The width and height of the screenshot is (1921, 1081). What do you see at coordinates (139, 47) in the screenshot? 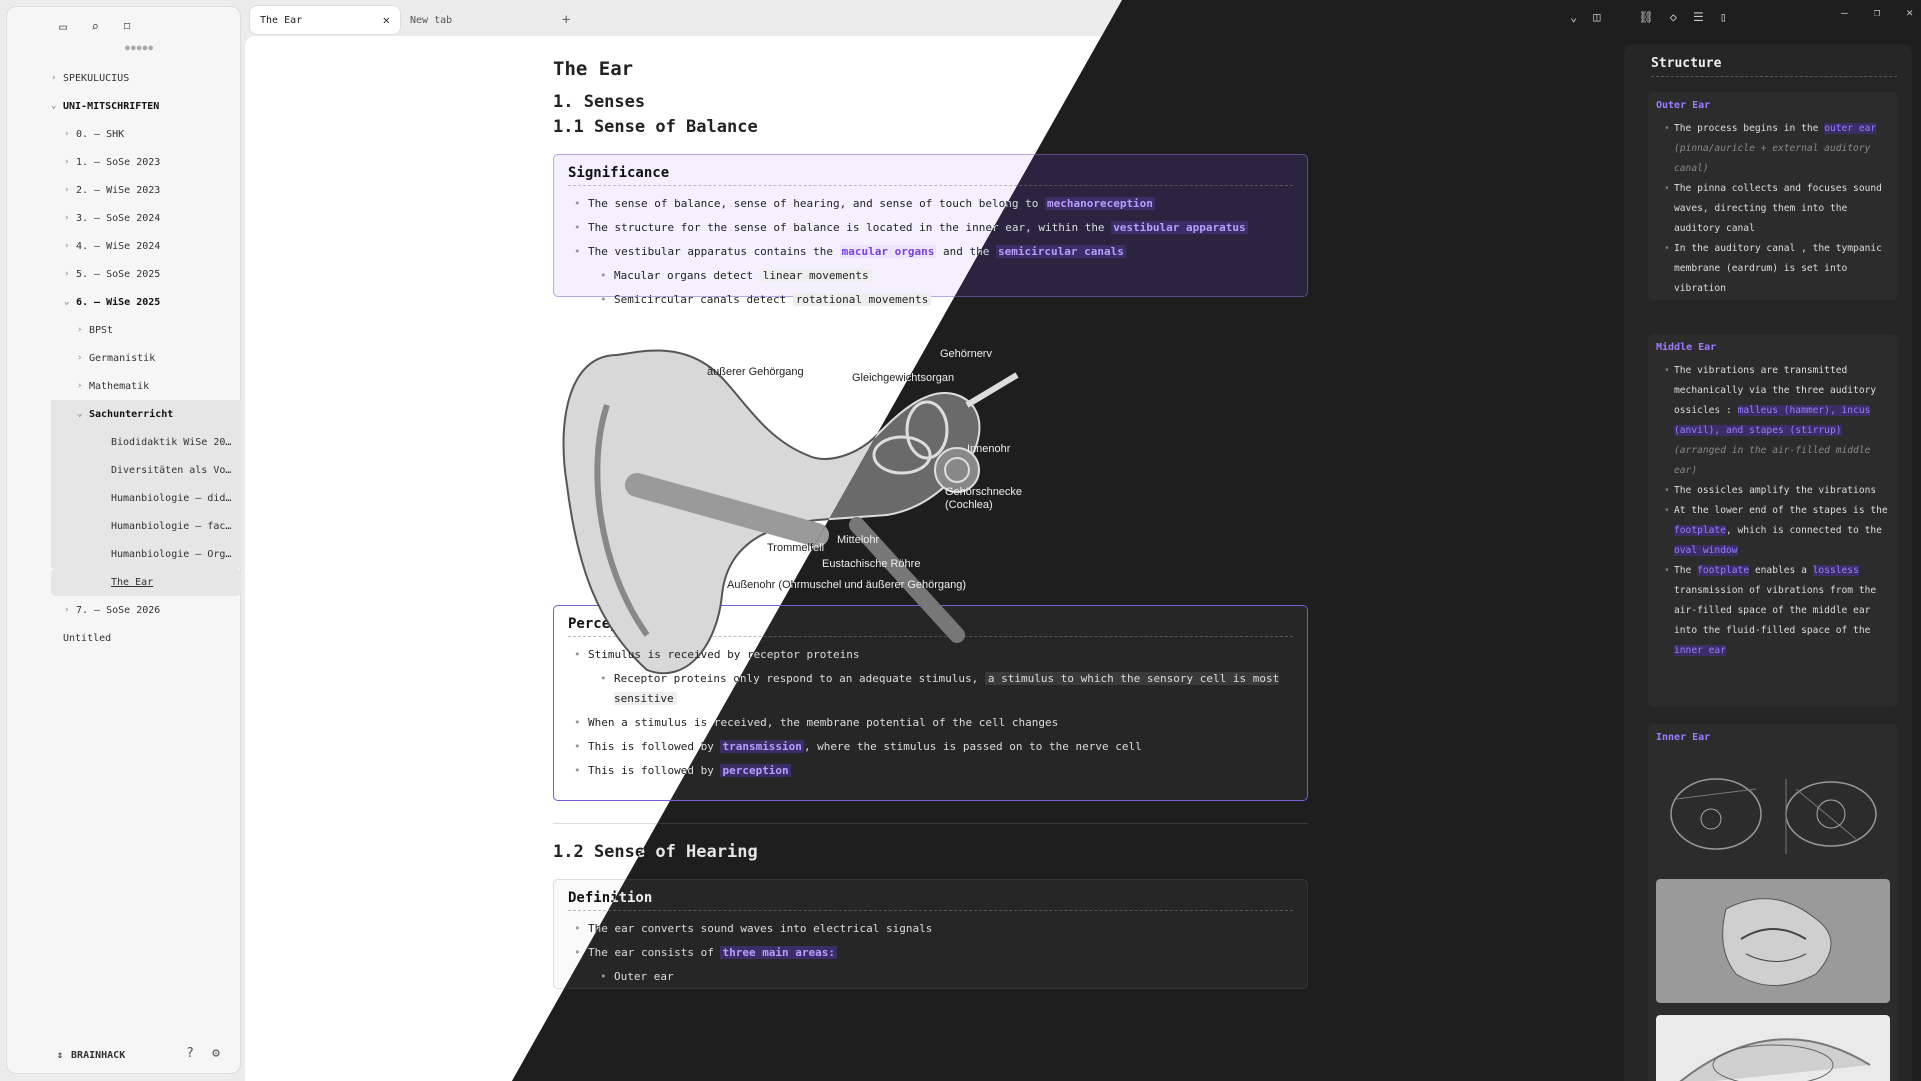
I see `drag-handle-icon: ●●●●●` at bounding box center [139, 47].